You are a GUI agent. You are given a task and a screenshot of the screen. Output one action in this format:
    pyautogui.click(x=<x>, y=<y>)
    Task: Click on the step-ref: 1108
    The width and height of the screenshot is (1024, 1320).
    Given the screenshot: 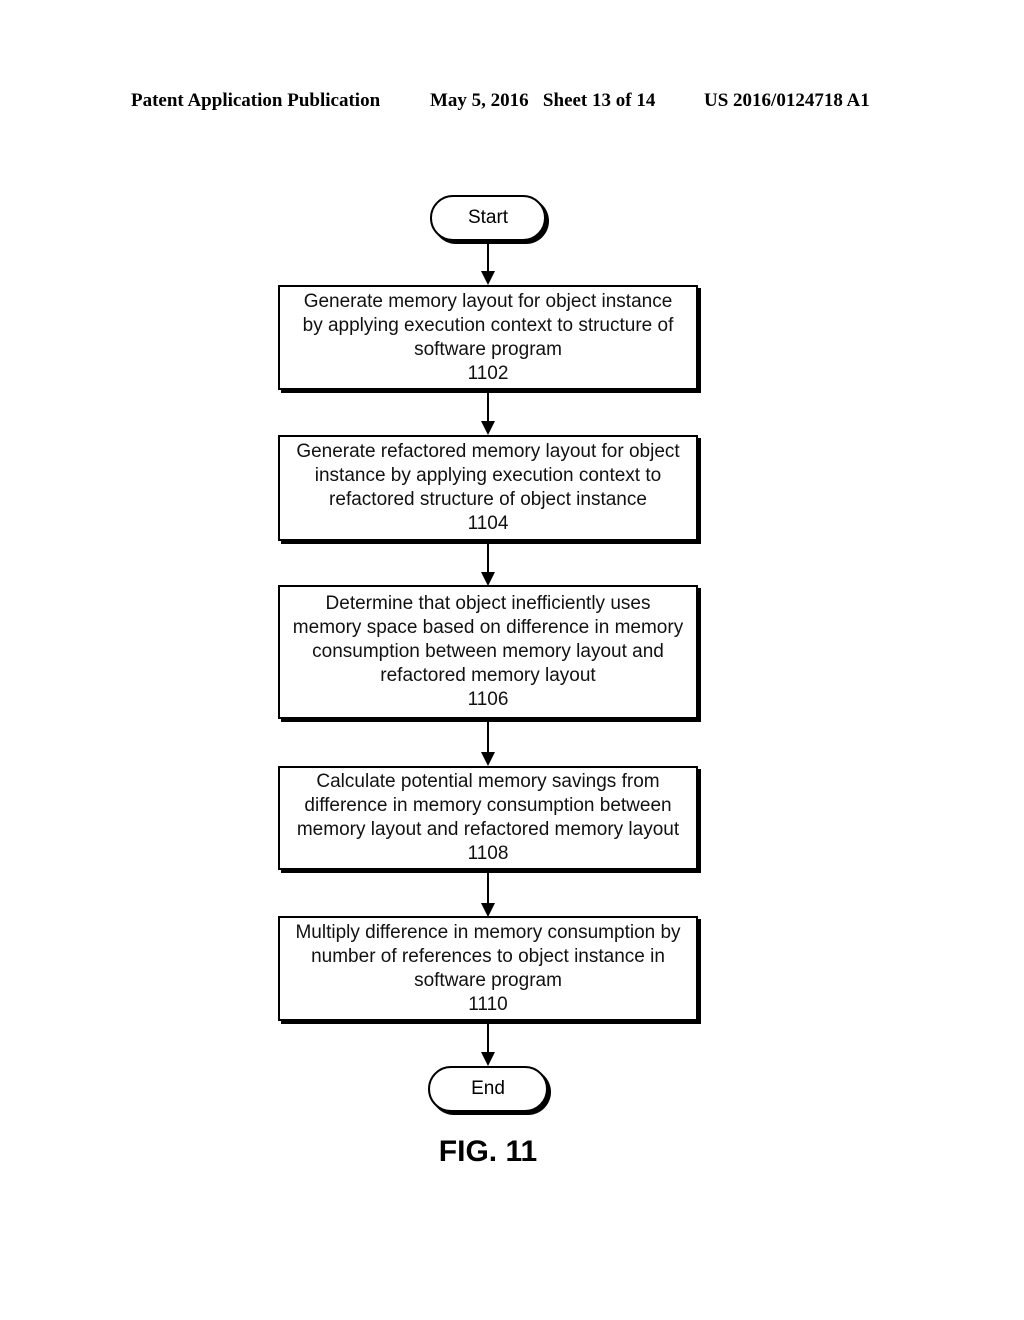 What is the action you would take?
    pyautogui.click(x=488, y=853)
    